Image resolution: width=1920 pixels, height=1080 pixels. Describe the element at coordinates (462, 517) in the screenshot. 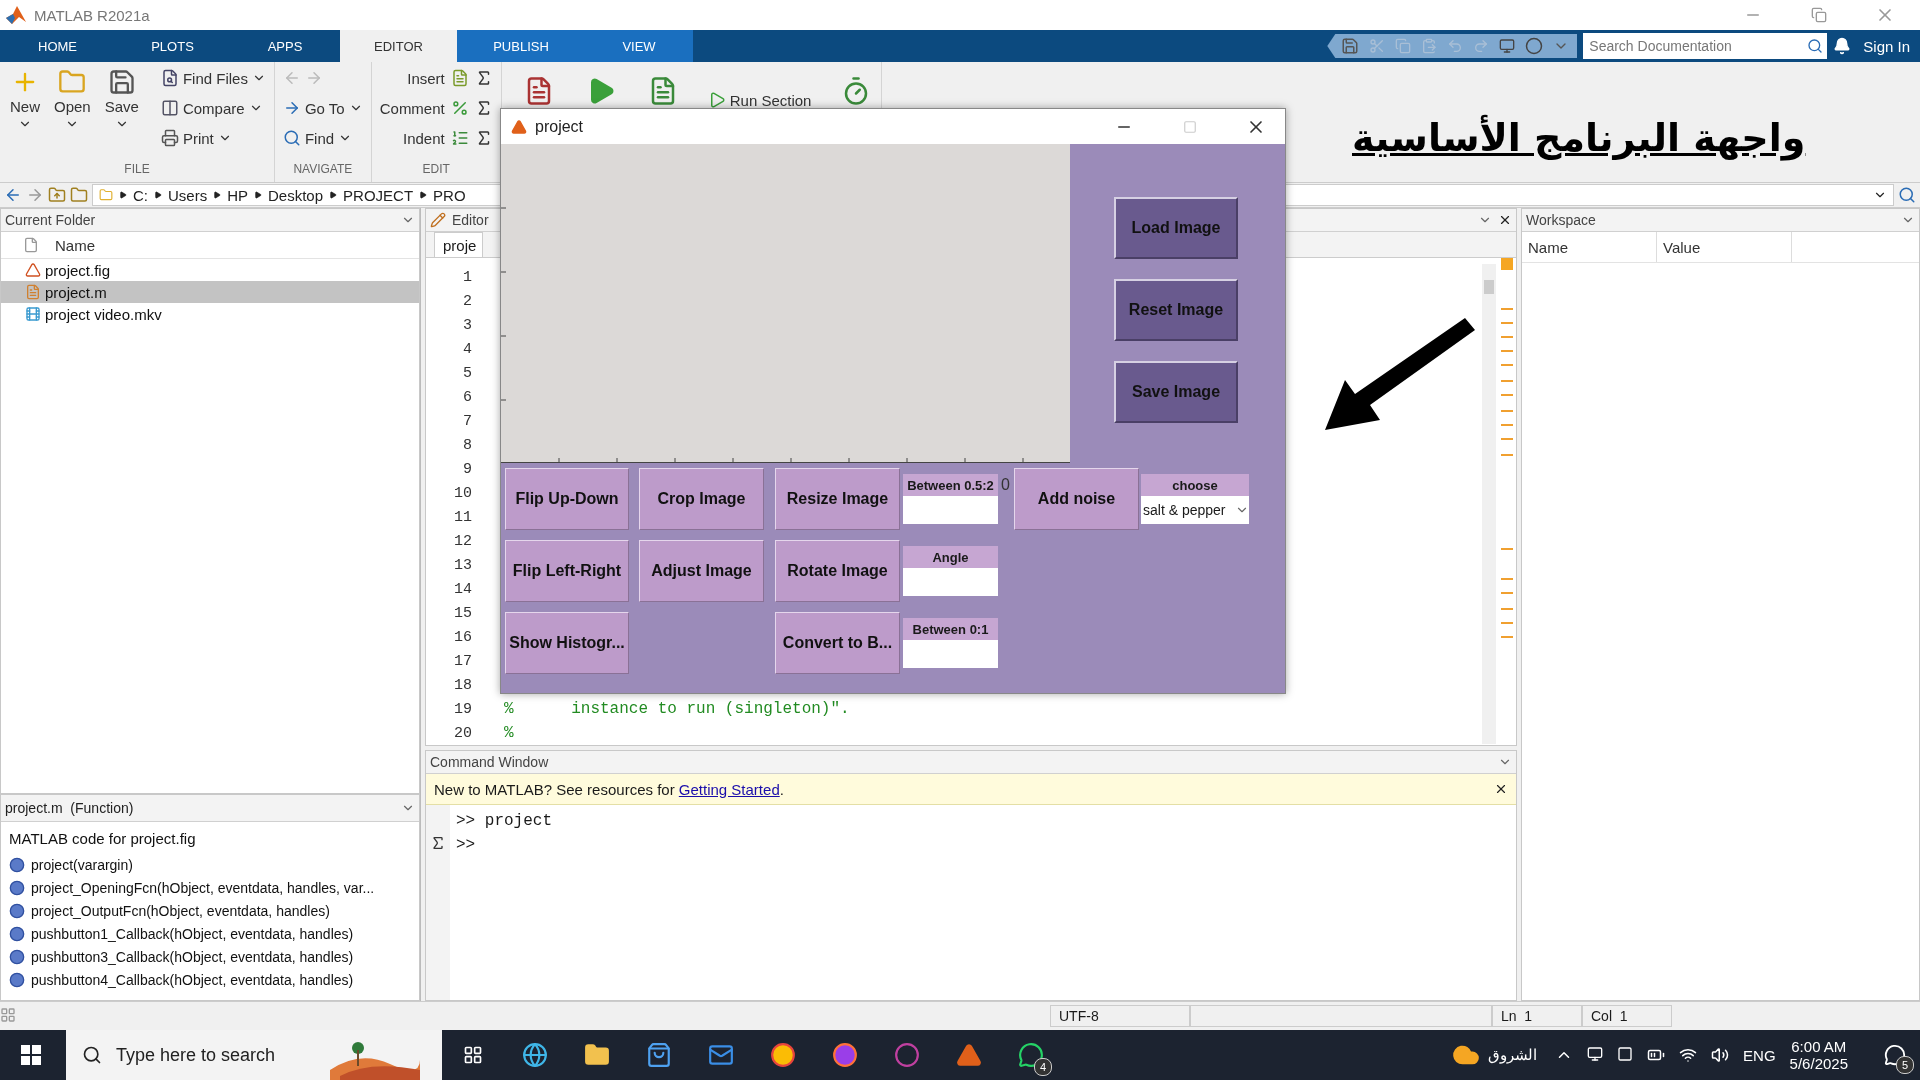

I see `line-number: 11` at that location.